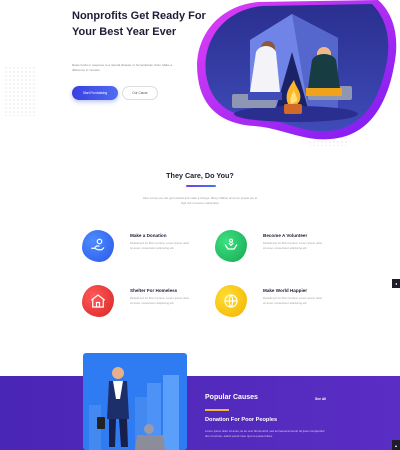 This screenshot has width=400, height=450. Describe the element at coordinates (231, 246) in the screenshot. I see `volunteer-hands-icon` at that location.